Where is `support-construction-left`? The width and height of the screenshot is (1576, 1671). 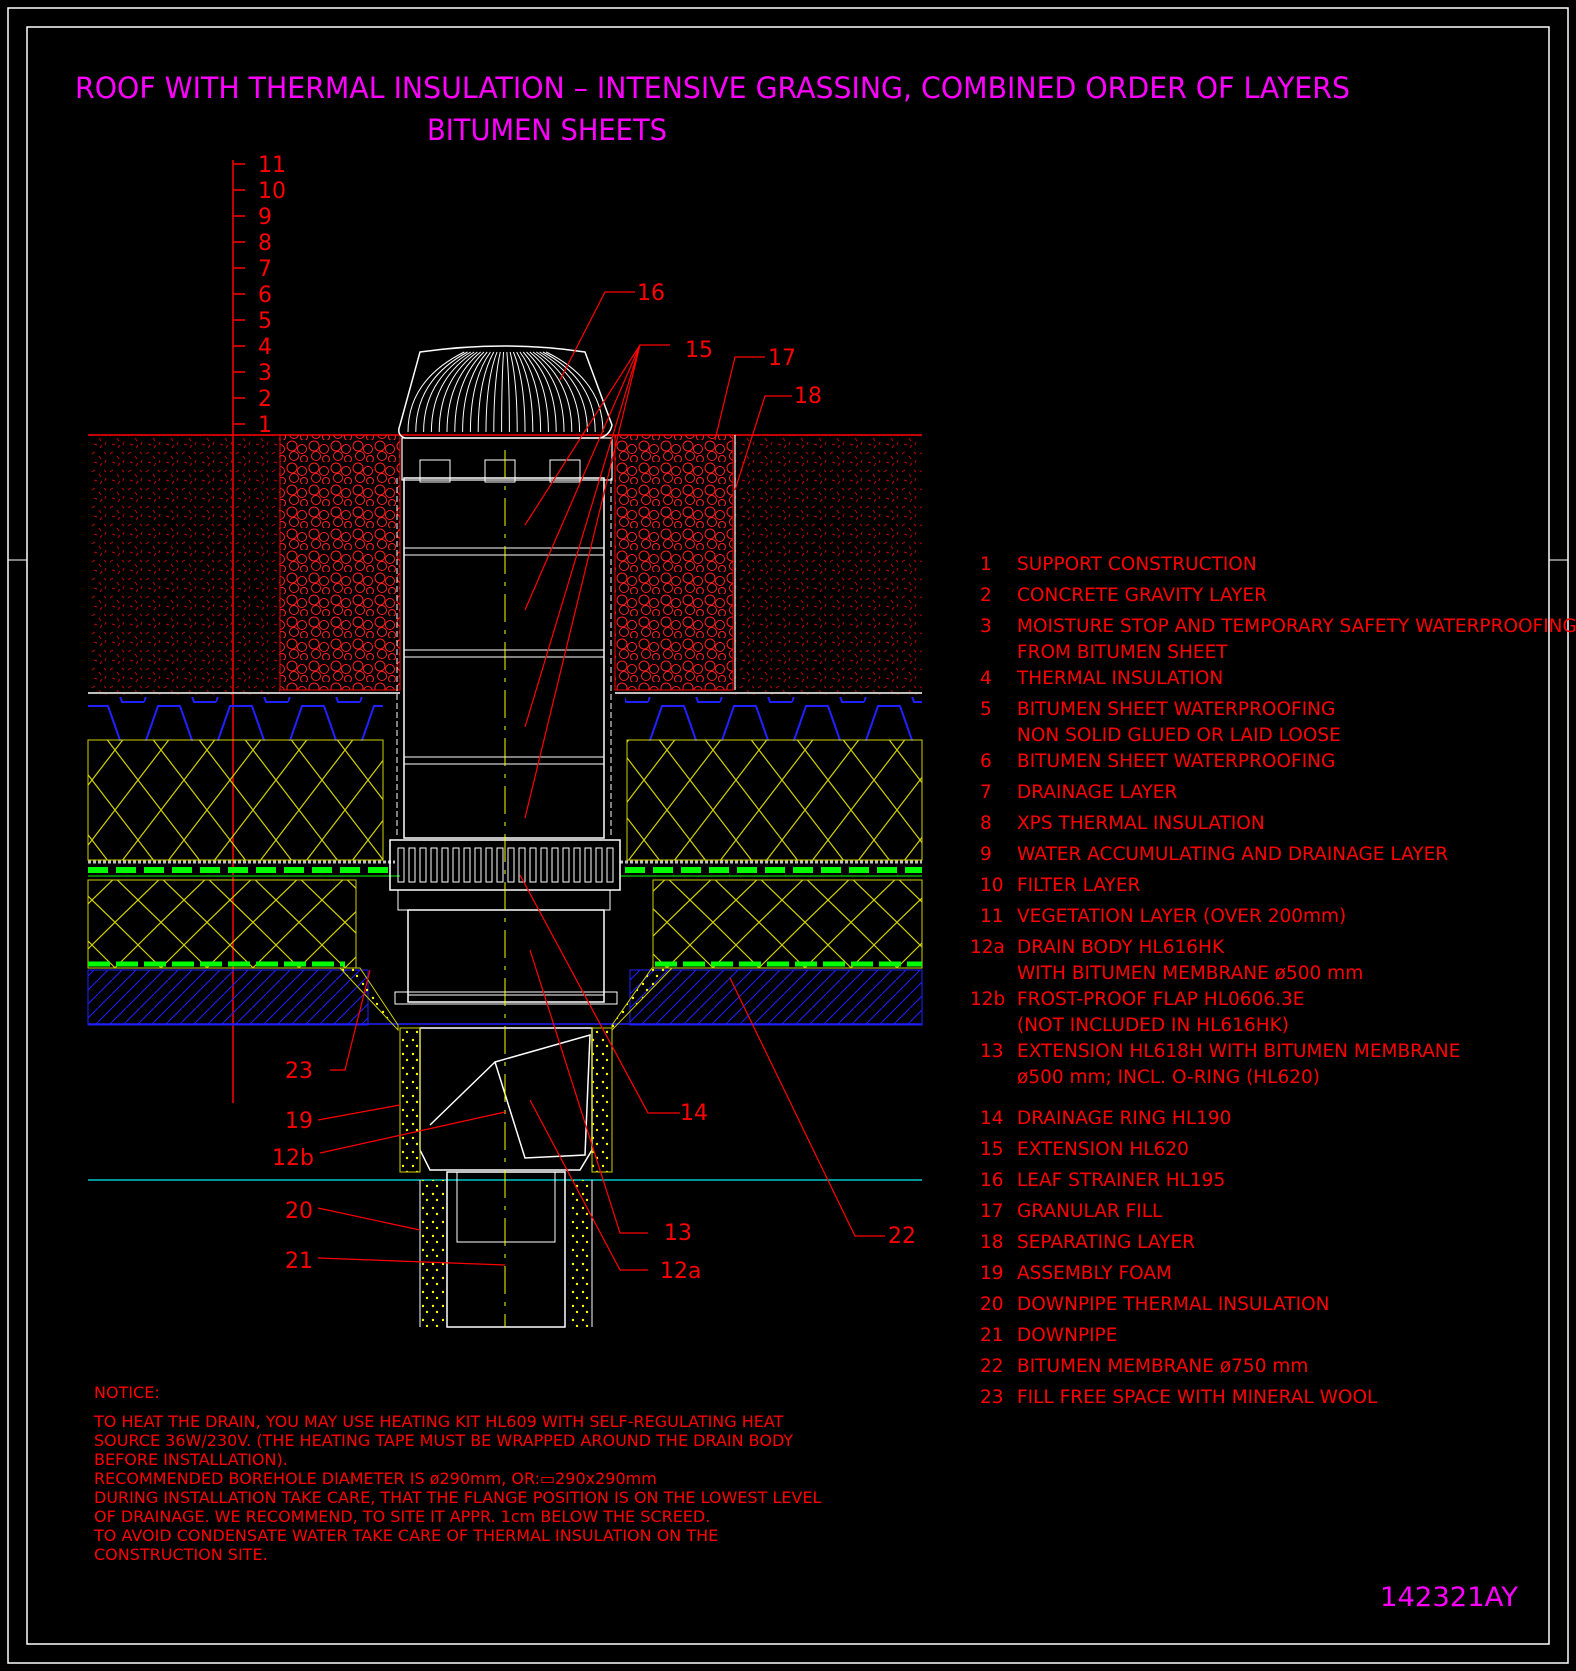
support-construction-left is located at coordinates (228, 997).